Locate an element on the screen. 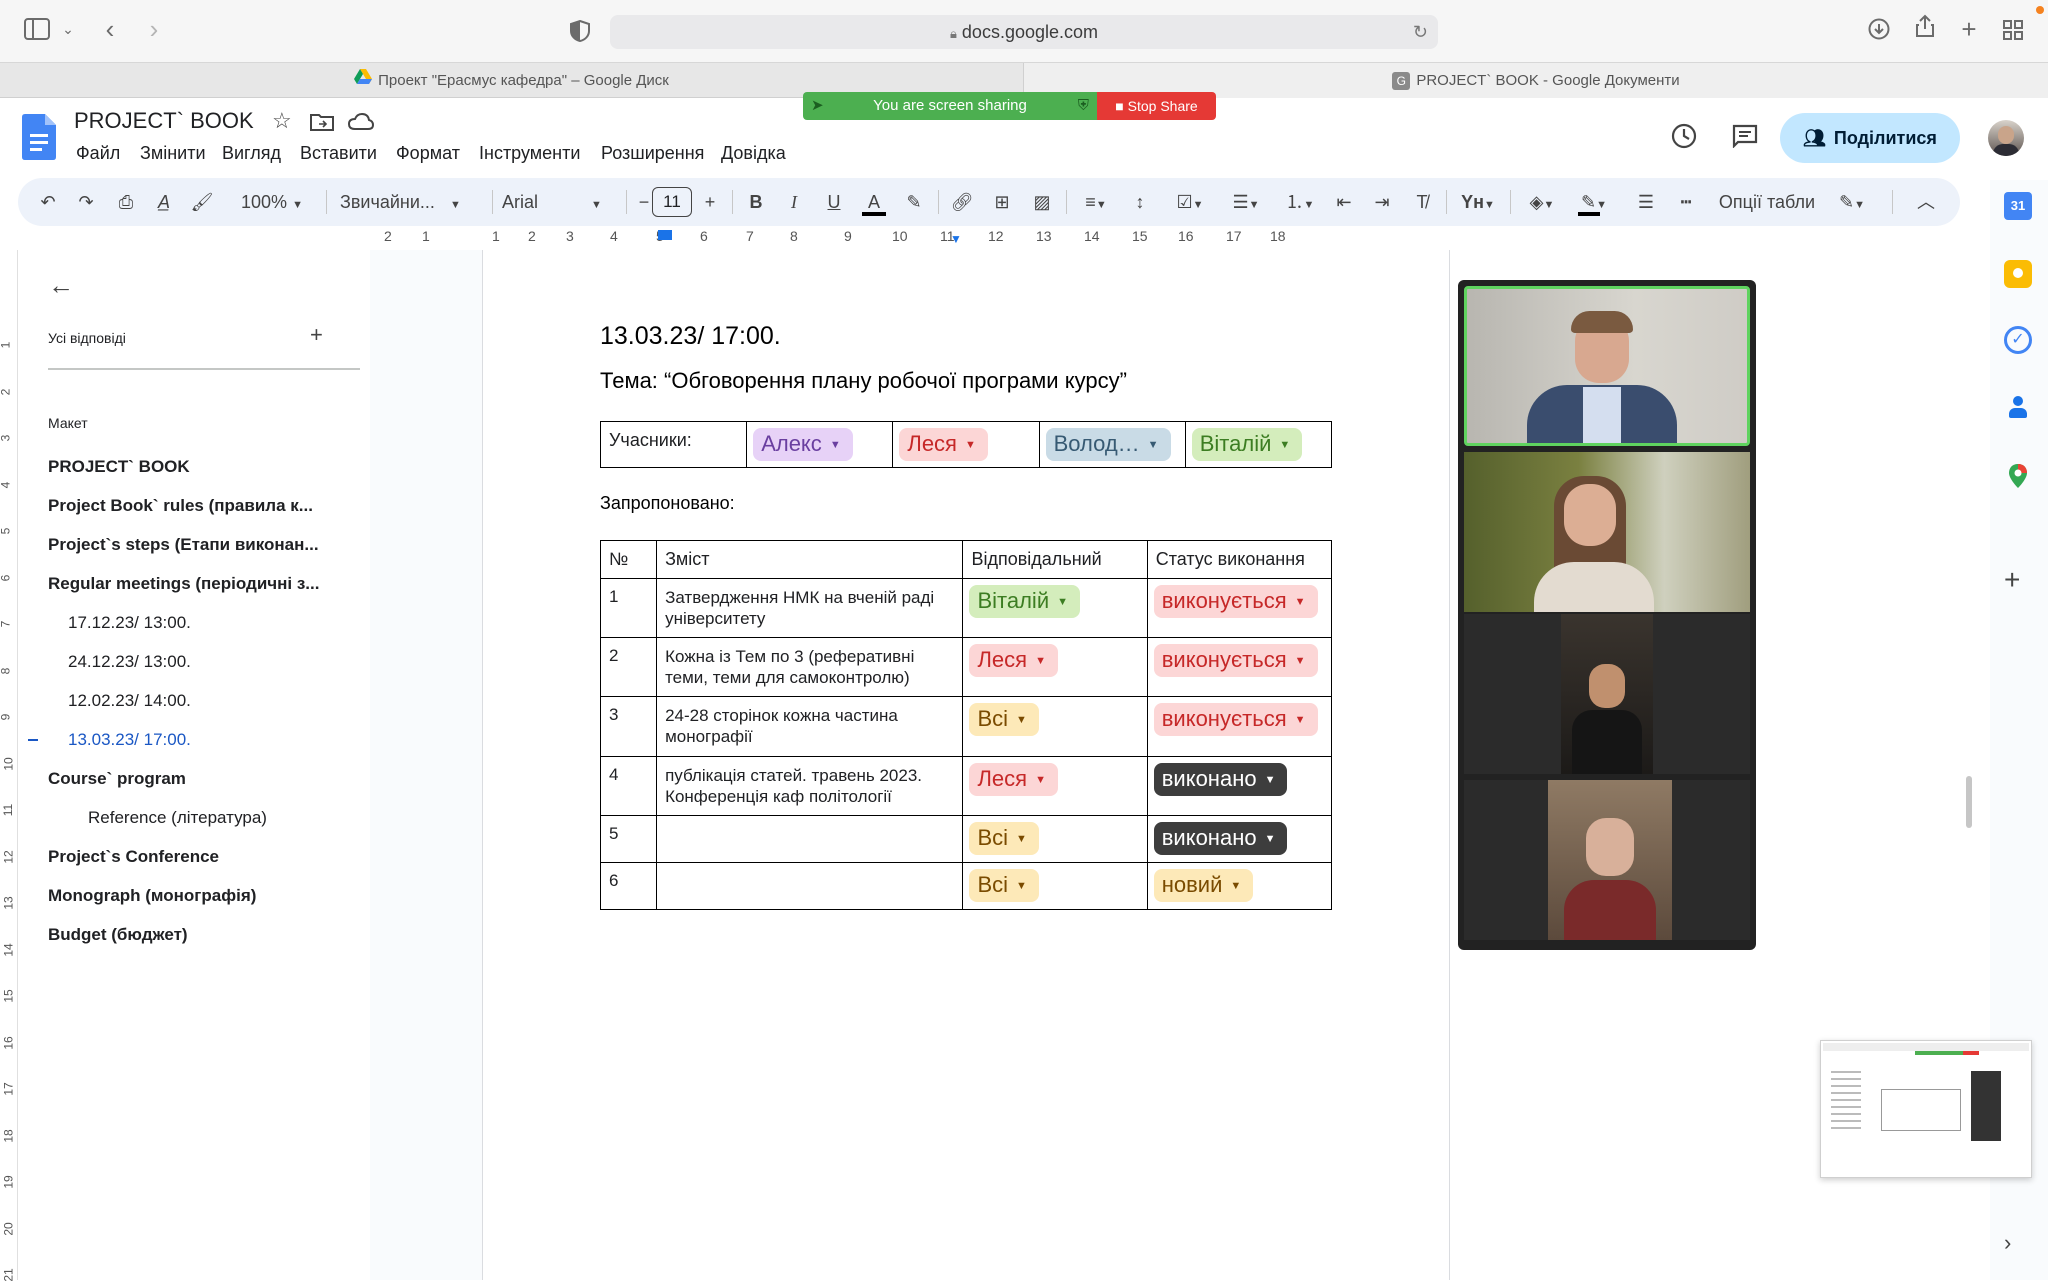 This screenshot has height=1282, width=2048. star-icon: ☆ is located at coordinates (282, 121).